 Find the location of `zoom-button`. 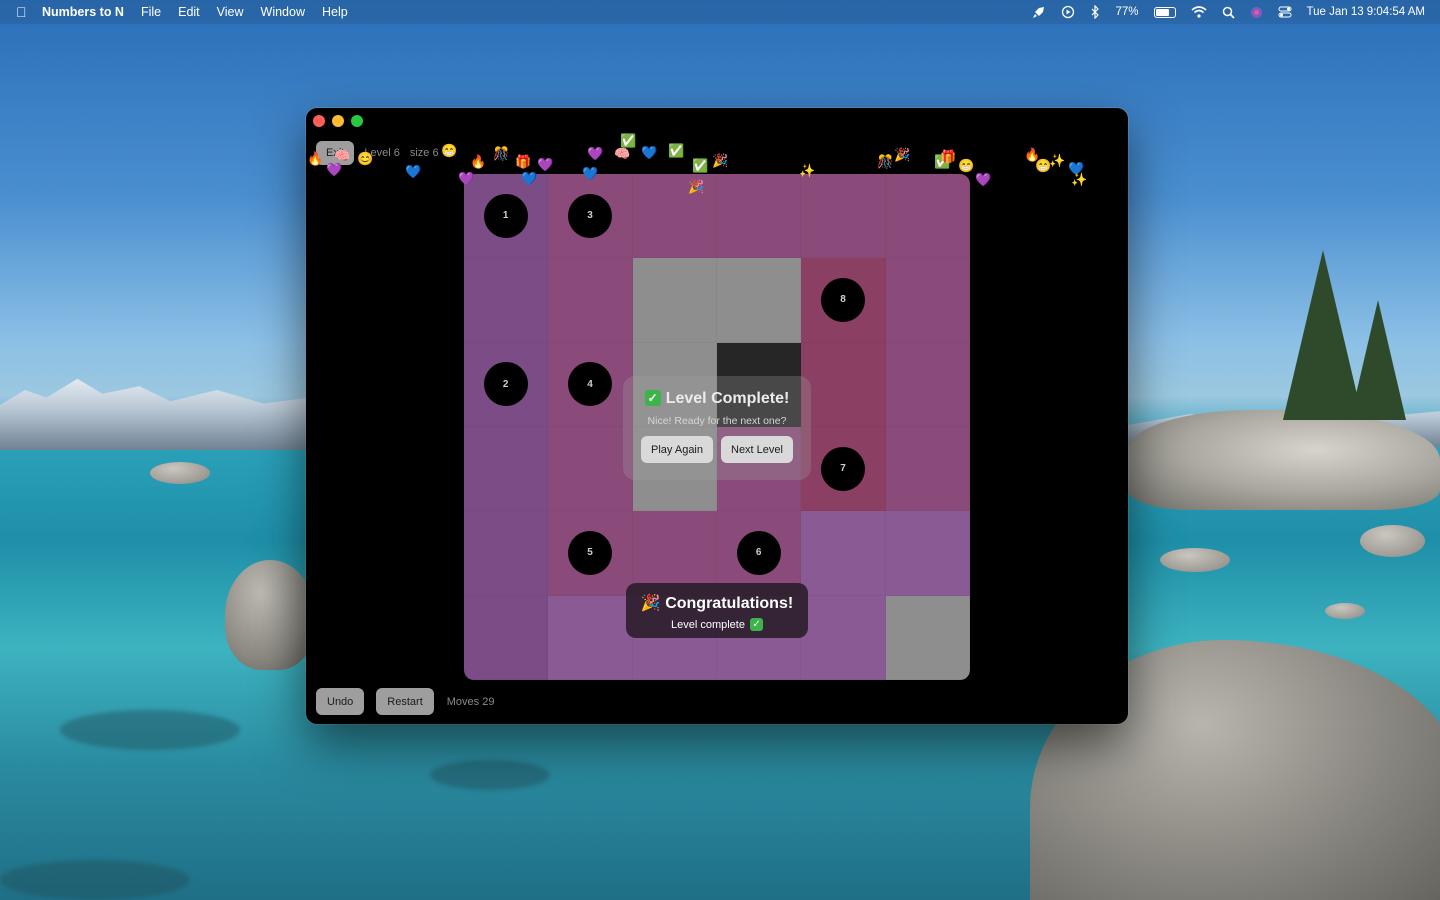

zoom-button is located at coordinates (357, 121).